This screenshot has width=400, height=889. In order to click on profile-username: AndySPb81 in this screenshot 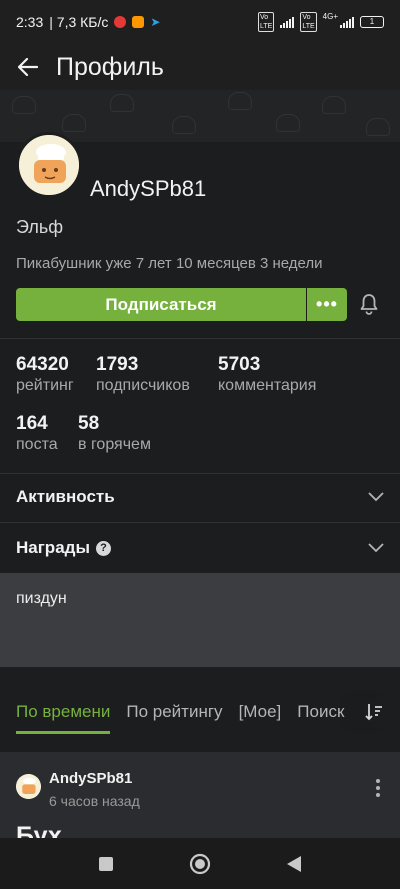, I will do `click(148, 188)`.